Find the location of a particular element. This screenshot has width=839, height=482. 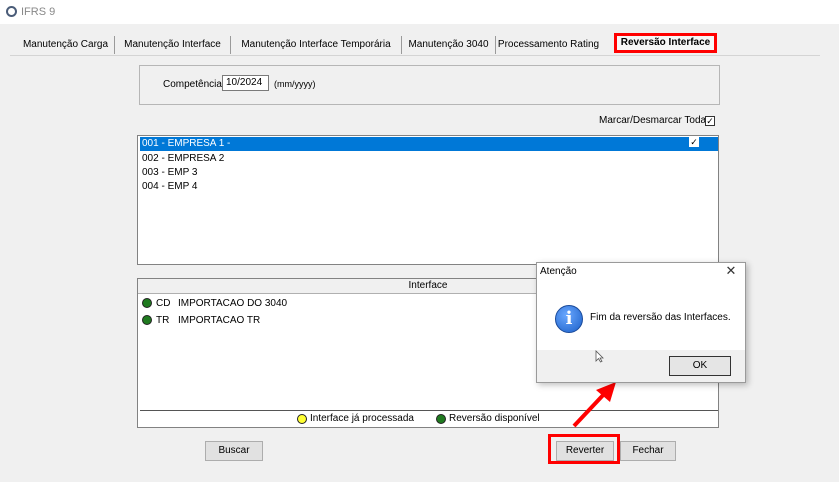

tab-label: Manutenção Carga is located at coordinates (65, 44).